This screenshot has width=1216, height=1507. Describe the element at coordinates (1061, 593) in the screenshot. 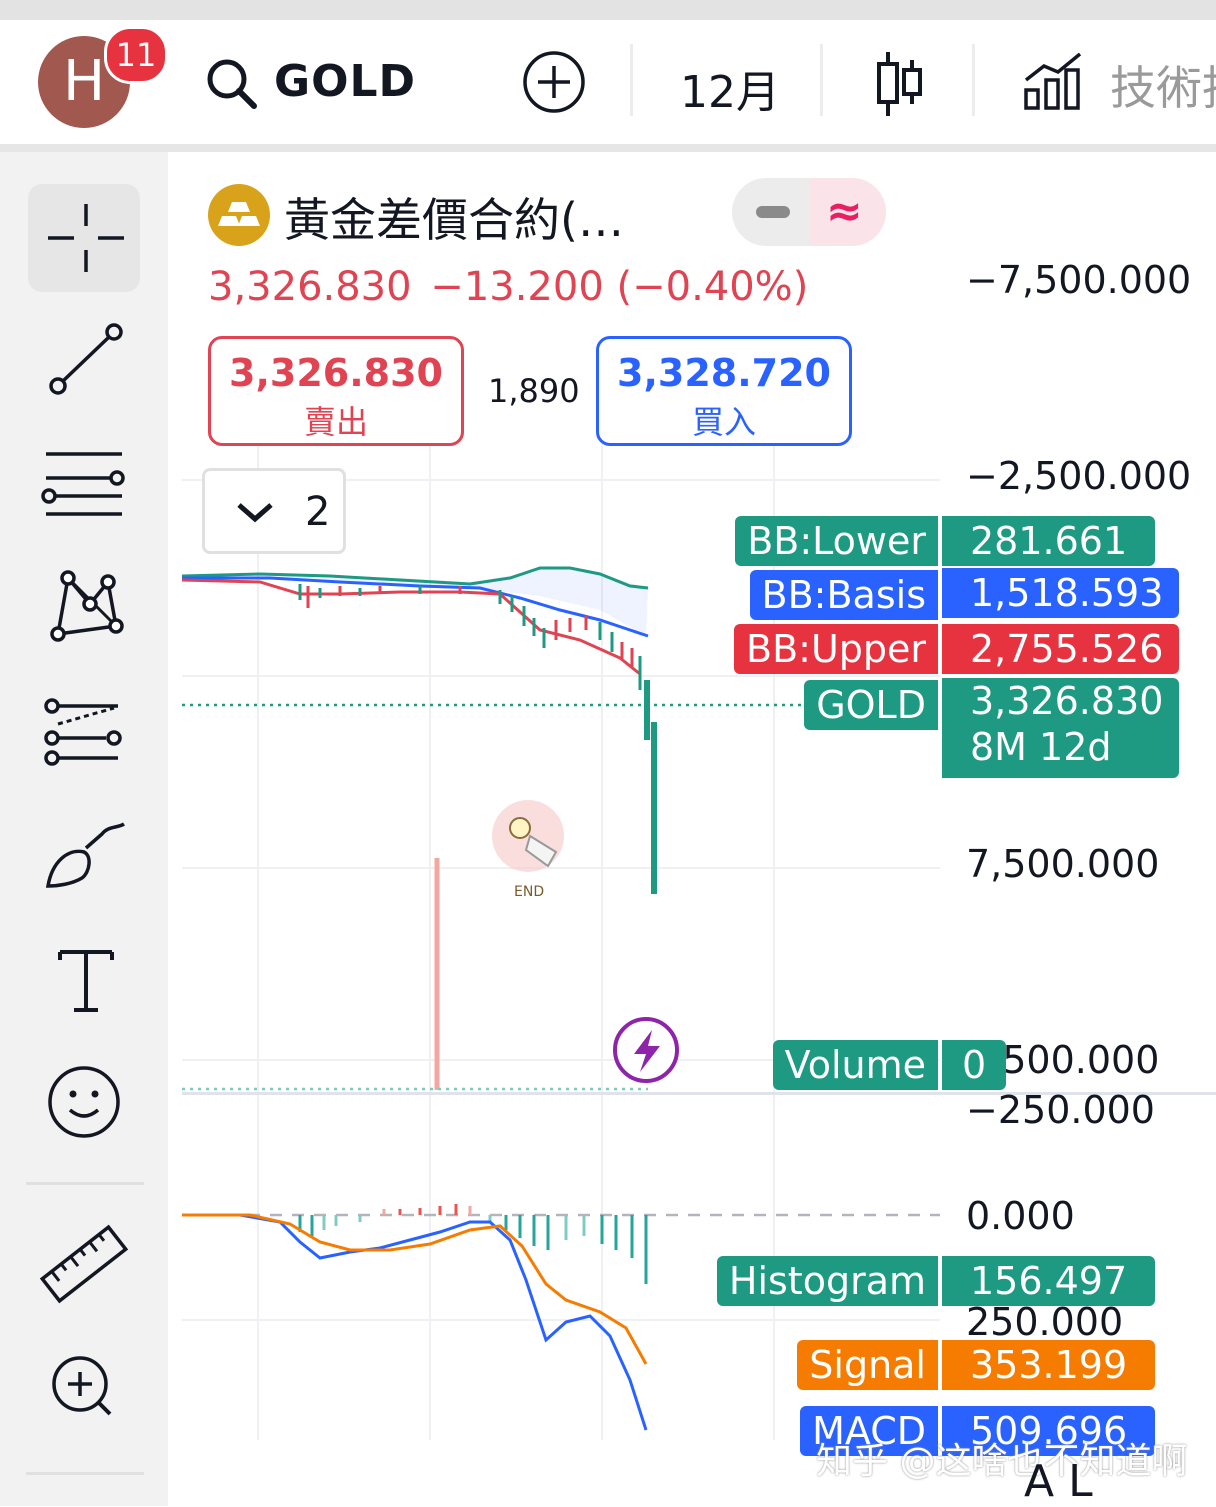

I see `bb-basis-tag-value: 1,518.593` at that location.